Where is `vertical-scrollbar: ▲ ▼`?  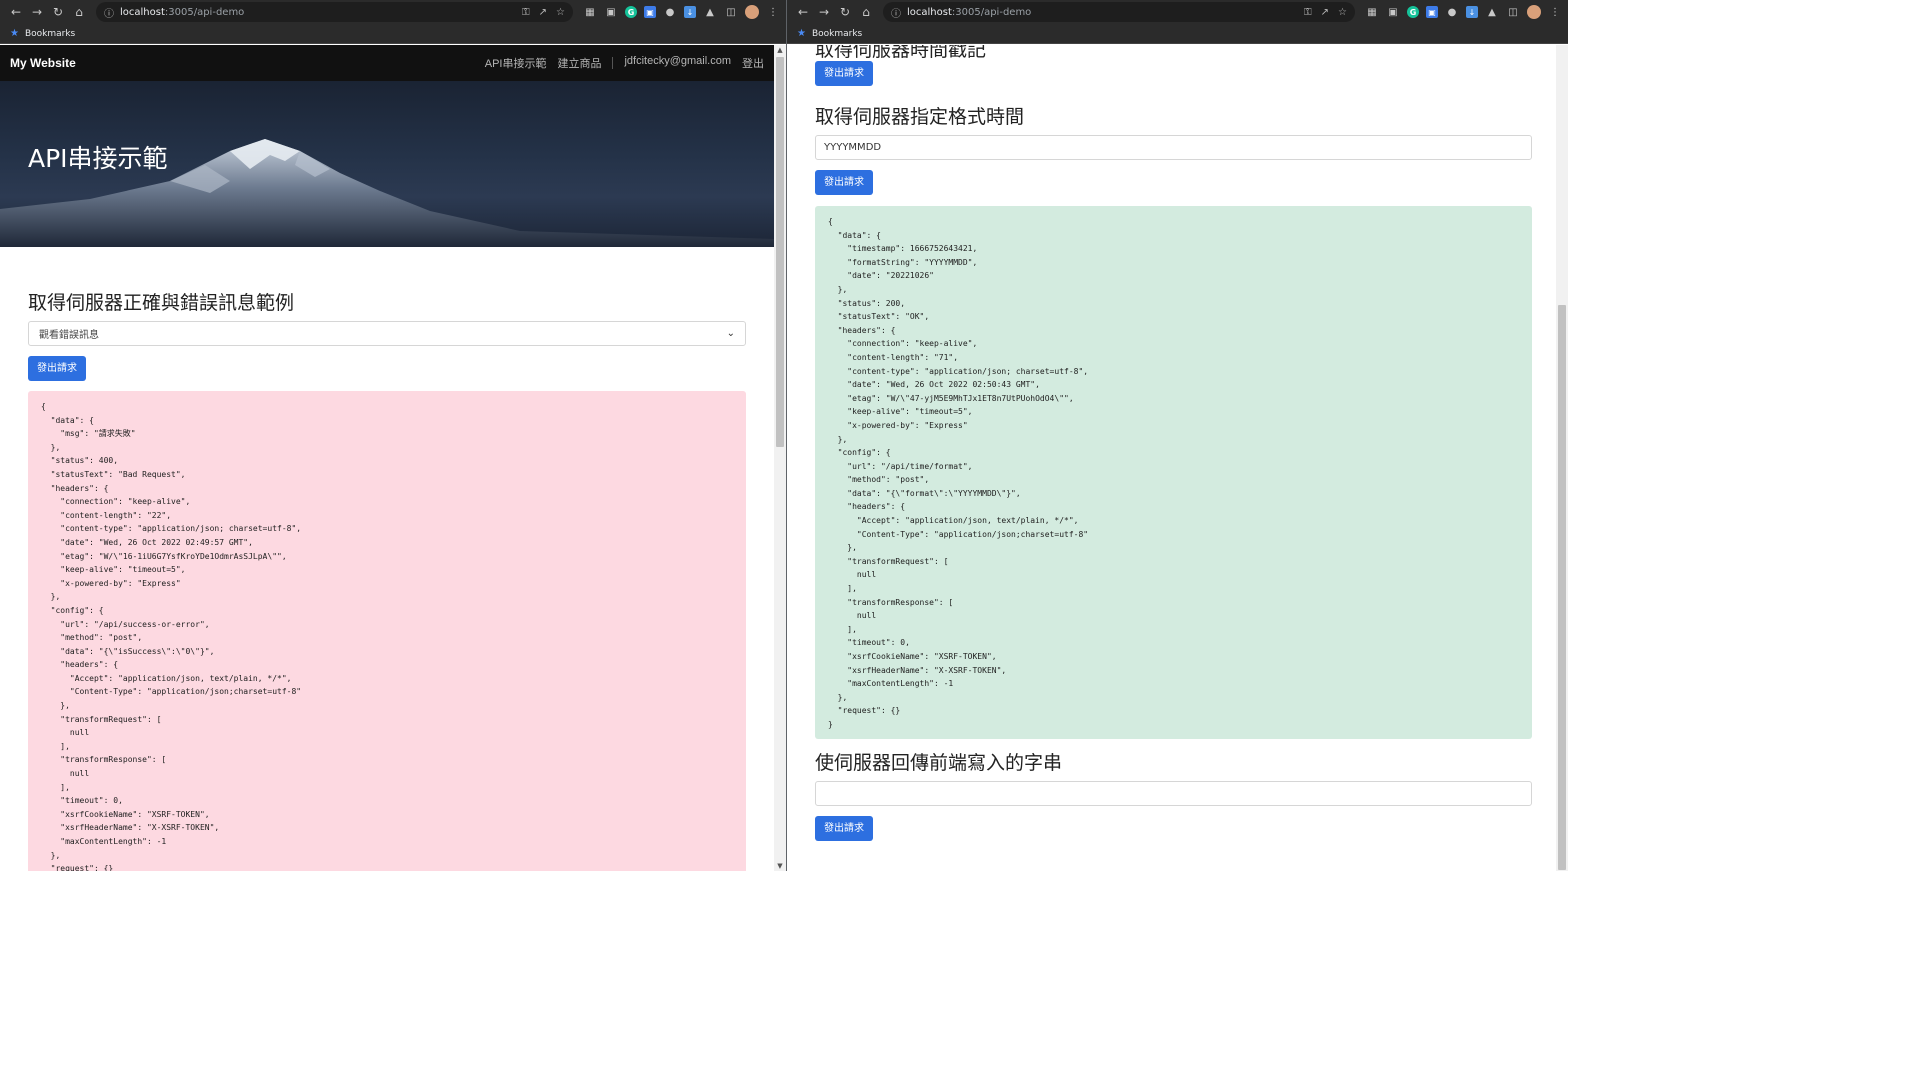
vertical-scrollbar: ▲ ▼ is located at coordinates (780, 458).